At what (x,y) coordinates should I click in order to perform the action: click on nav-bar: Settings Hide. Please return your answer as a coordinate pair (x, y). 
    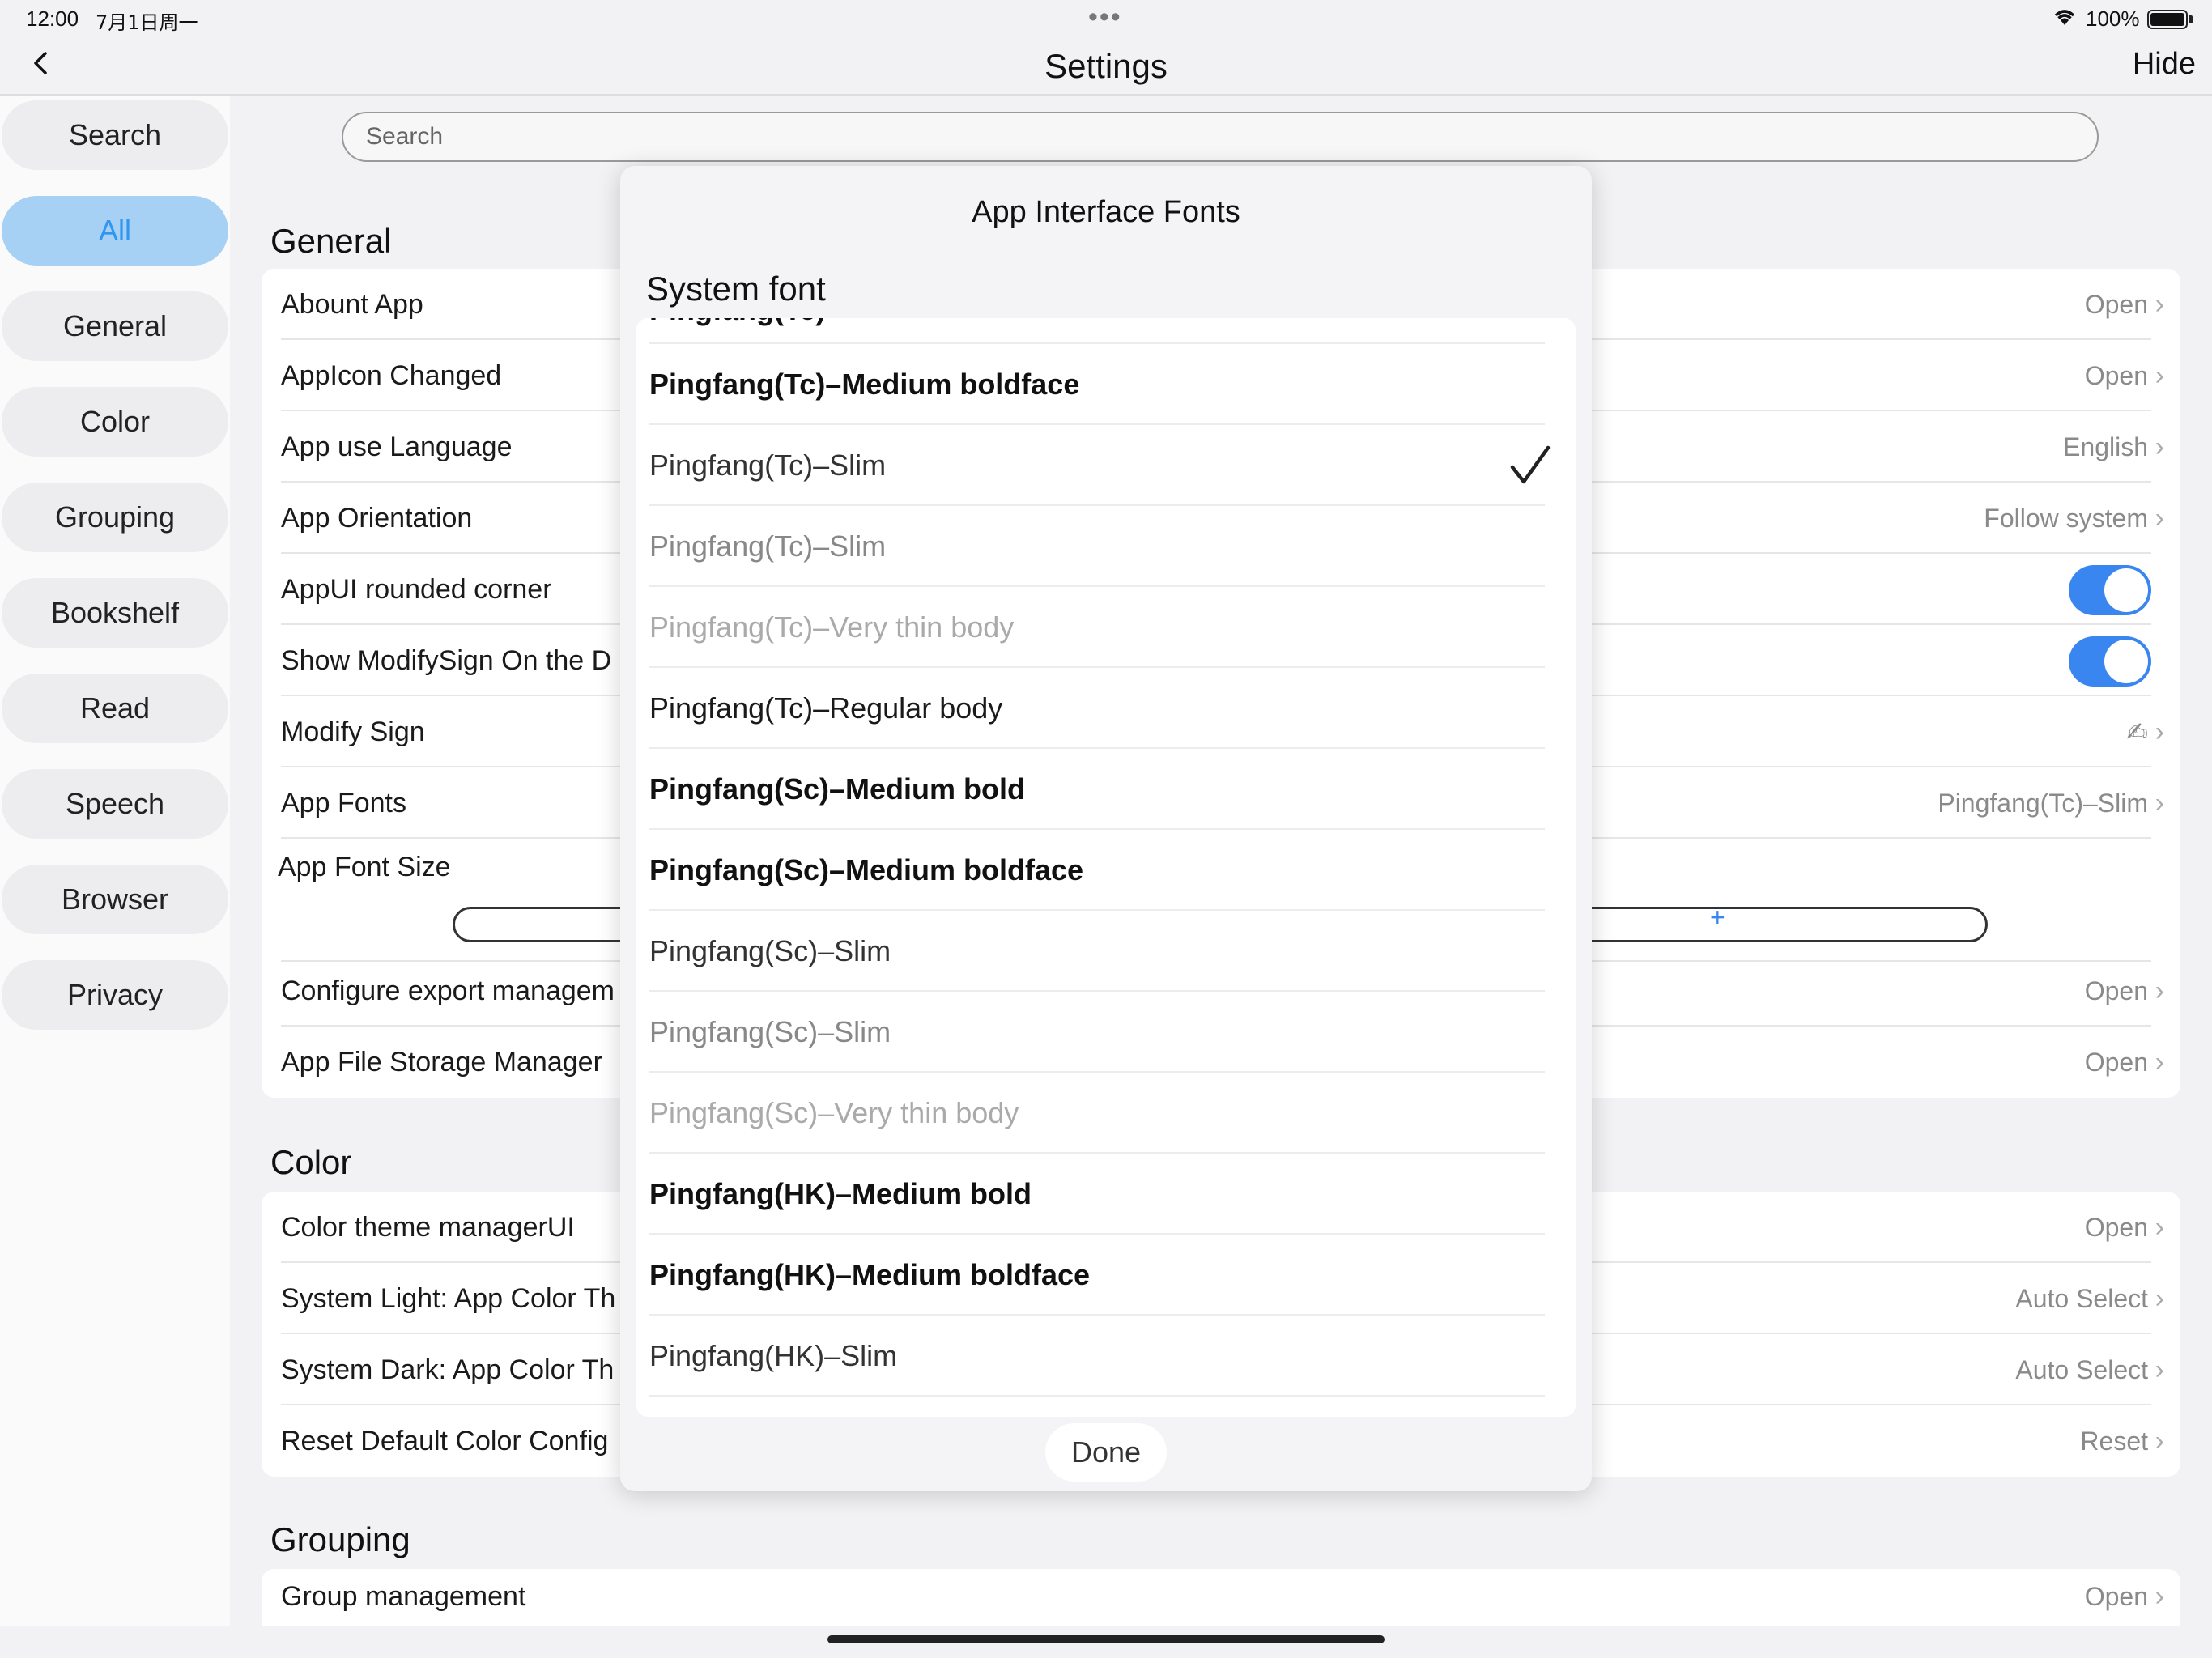
    Looking at the image, I should click on (1106, 68).